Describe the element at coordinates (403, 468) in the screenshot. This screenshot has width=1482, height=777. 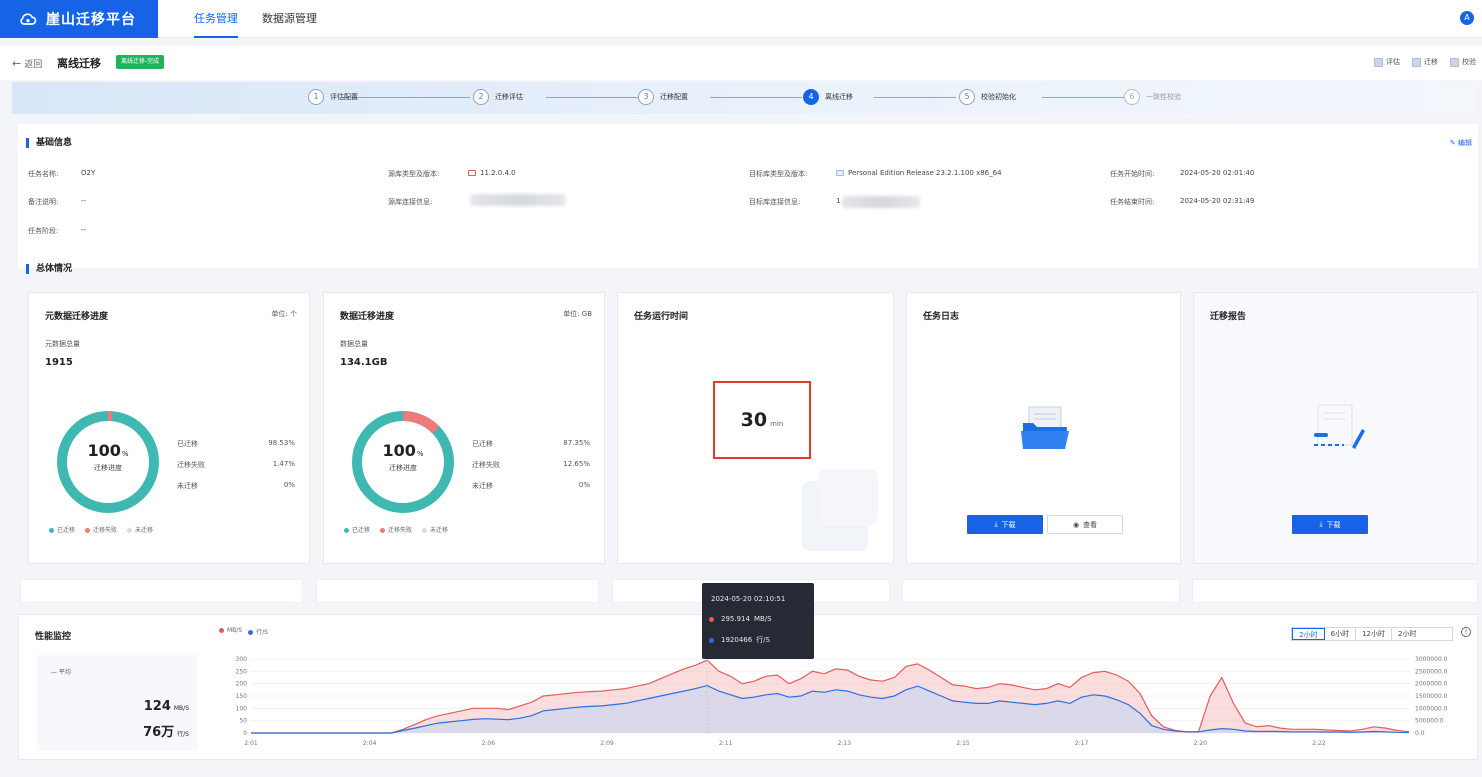
I see `donut-label: 迁移进度` at that location.